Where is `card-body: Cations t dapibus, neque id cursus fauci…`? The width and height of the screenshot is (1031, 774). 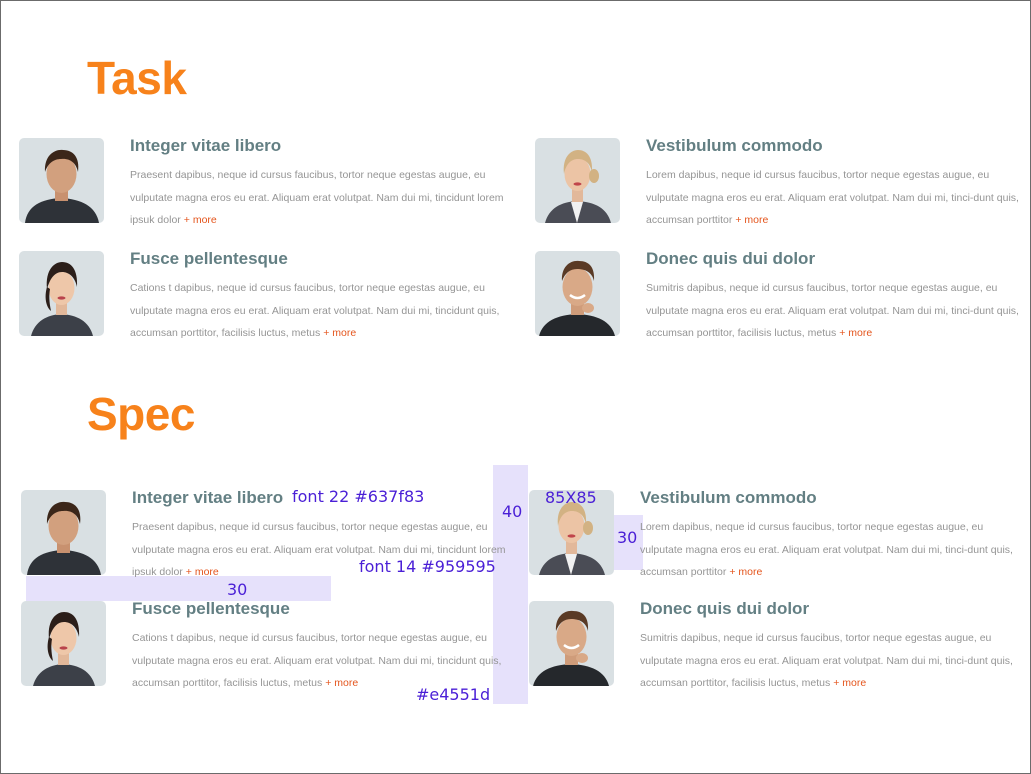
card-body: Cations t dapibus, neque id cursus fauci… is located at coordinates (321, 311).